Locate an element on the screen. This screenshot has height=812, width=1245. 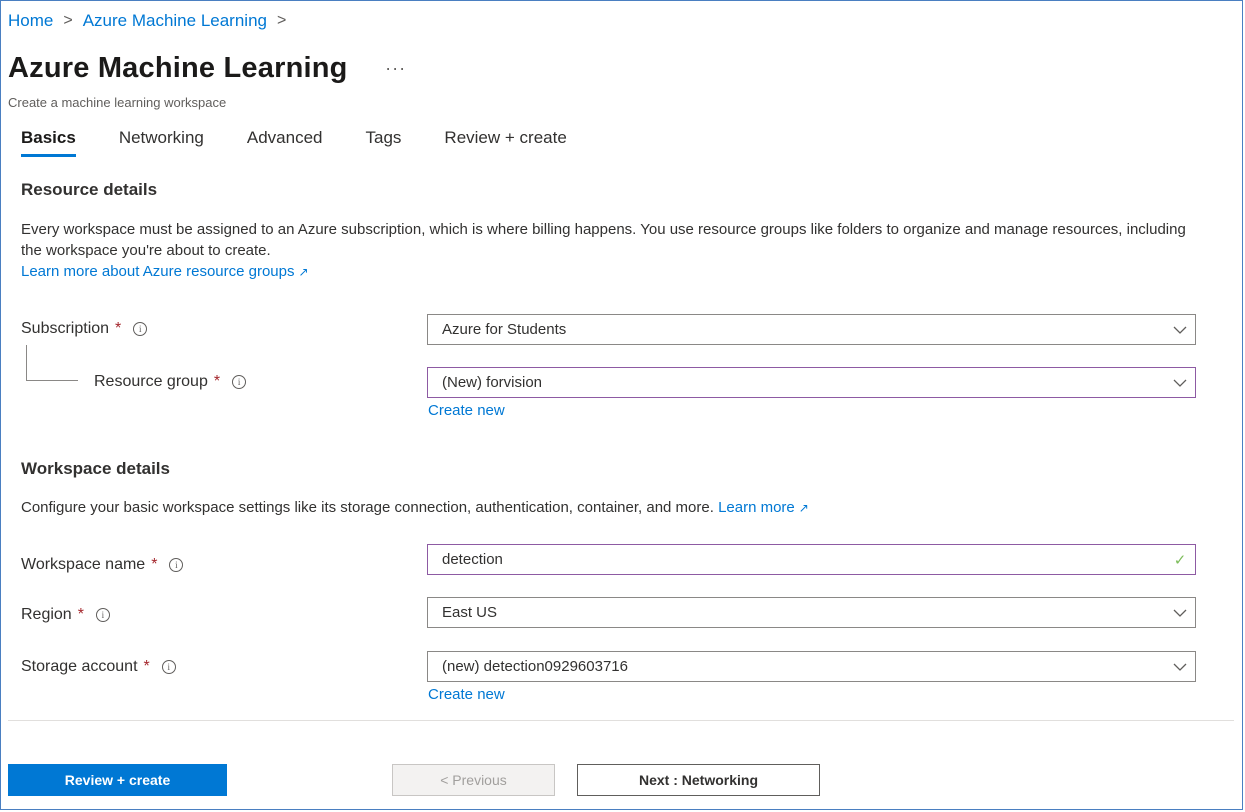
workspace-name-label: Workspace name * i is located at coordinates (102, 565).